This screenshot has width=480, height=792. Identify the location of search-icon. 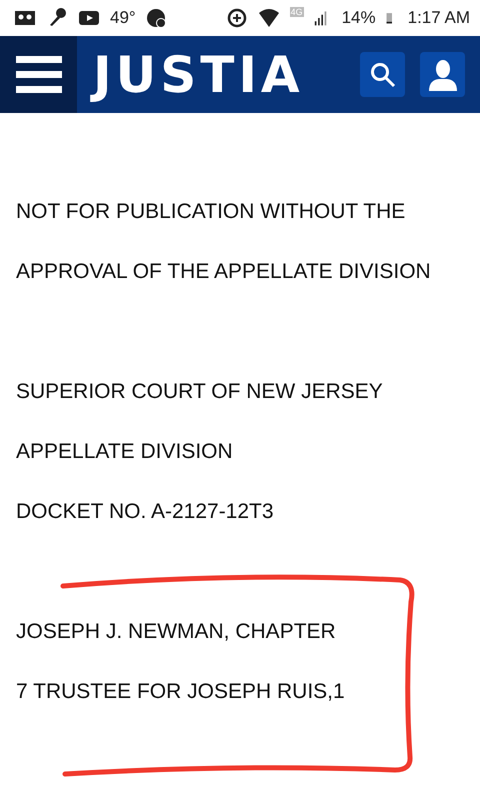
(382, 74).